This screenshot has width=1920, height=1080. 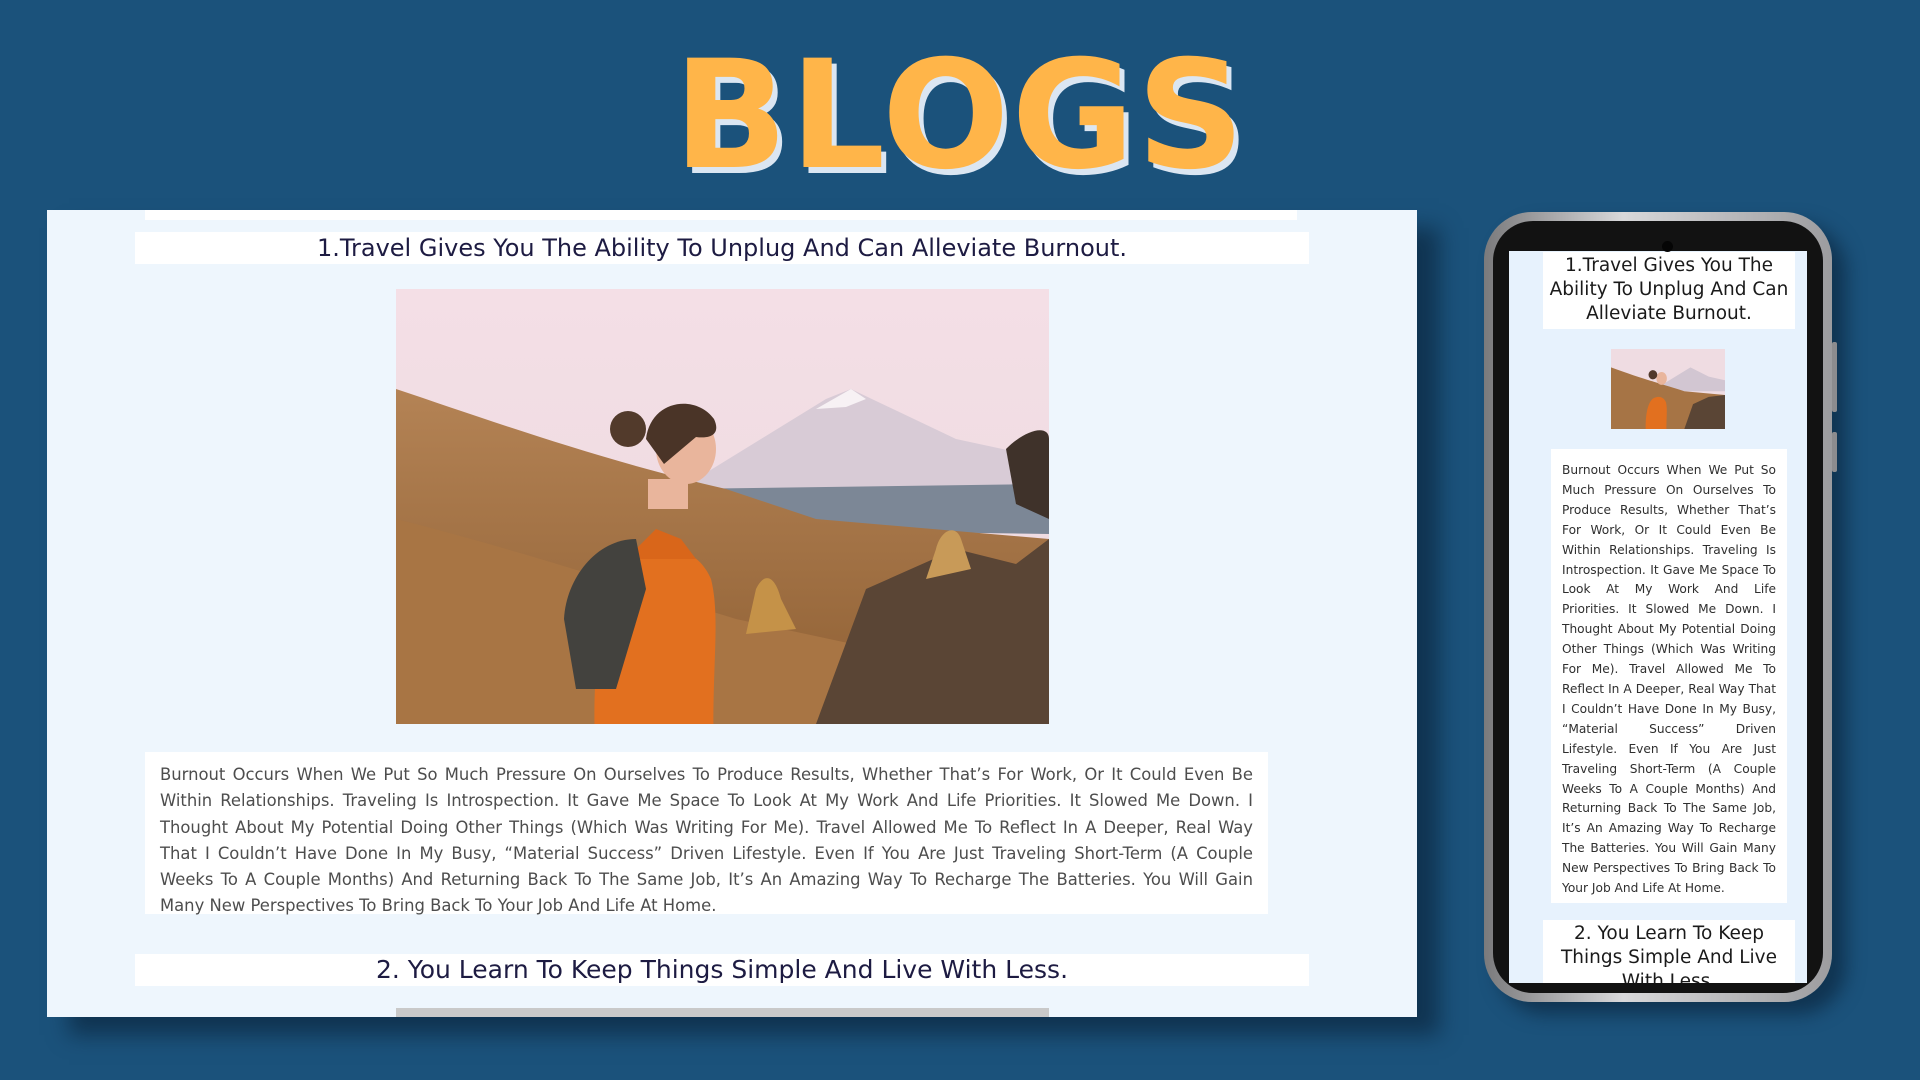 What do you see at coordinates (1834, 452) in the screenshot?
I see `power-button` at bounding box center [1834, 452].